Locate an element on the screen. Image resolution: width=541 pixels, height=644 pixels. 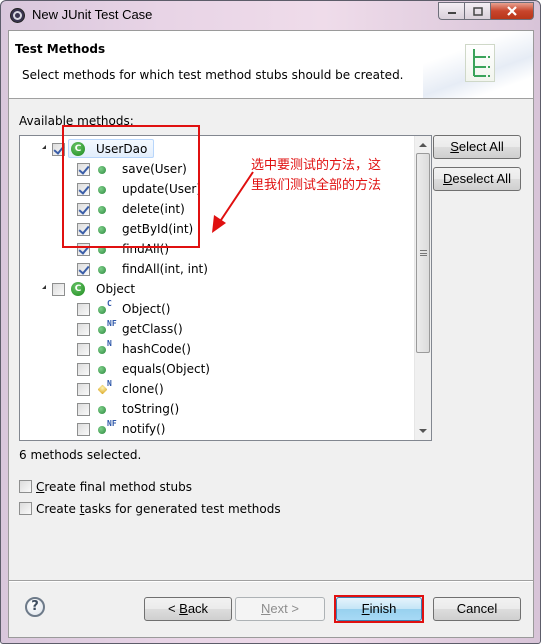
finish-highlight-annotation is located at coordinates (379, 609).